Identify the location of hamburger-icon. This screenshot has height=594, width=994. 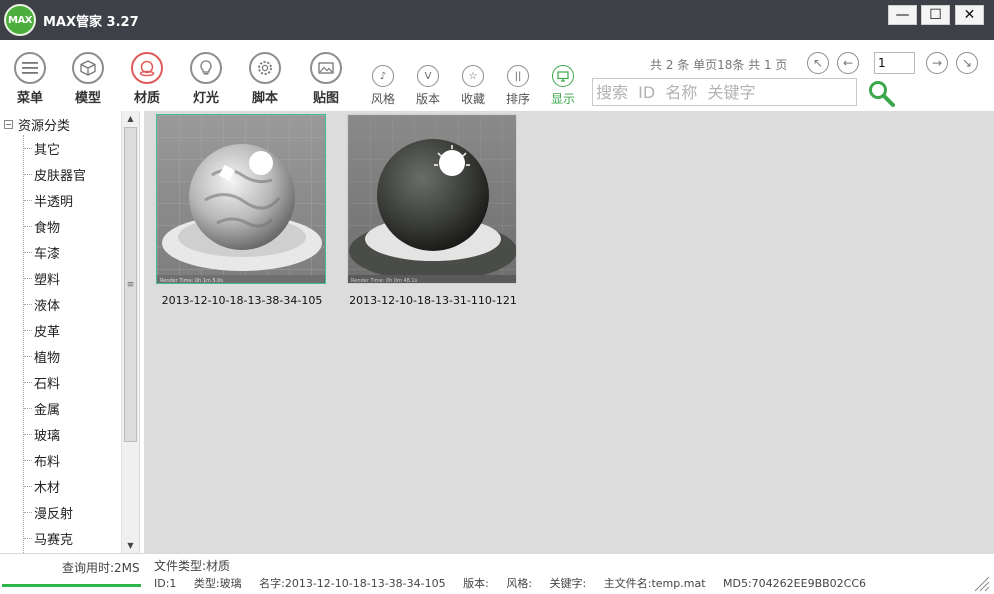
(30, 68).